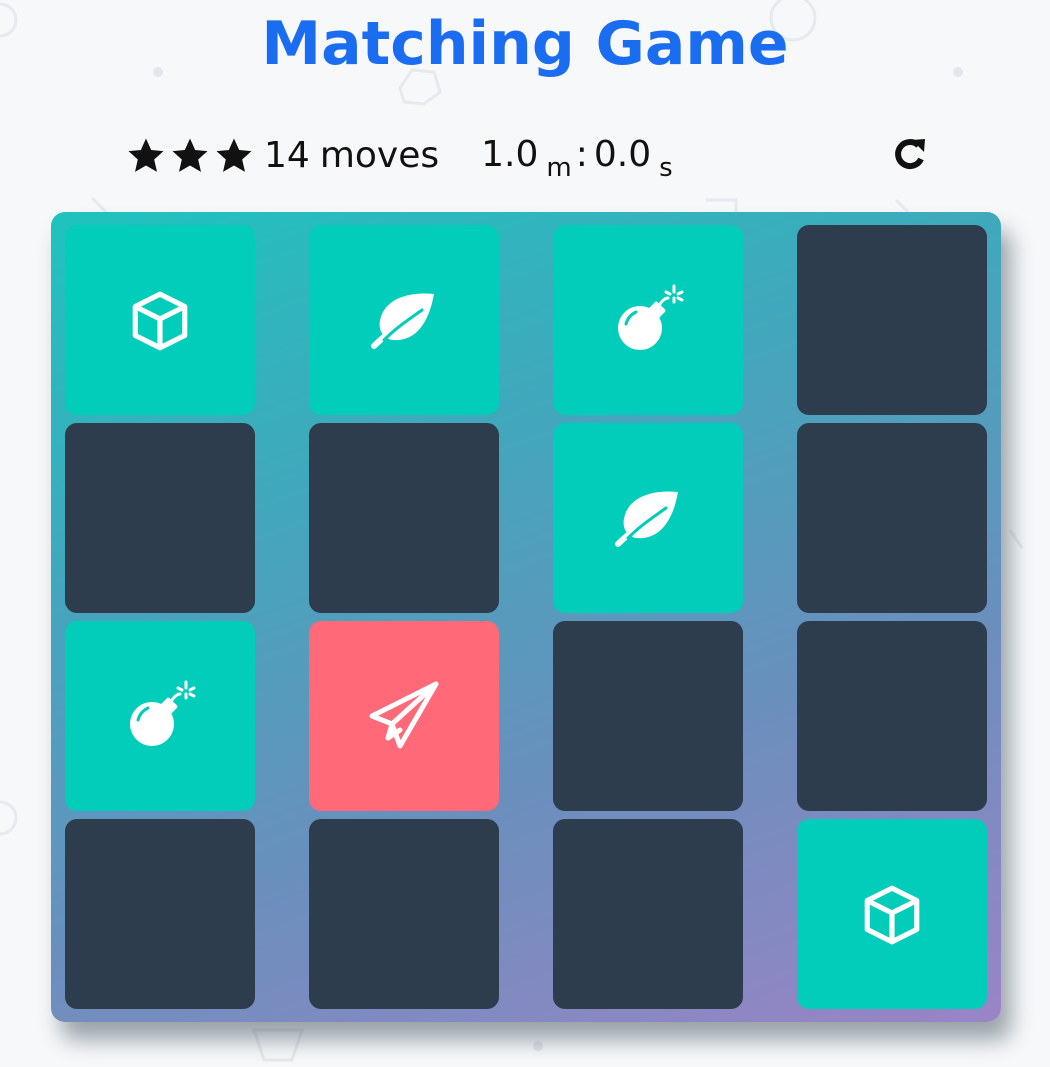 The image size is (1050, 1067). Describe the element at coordinates (510, 154) in the screenshot. I see `timer-minutes: 1.0` at that location.